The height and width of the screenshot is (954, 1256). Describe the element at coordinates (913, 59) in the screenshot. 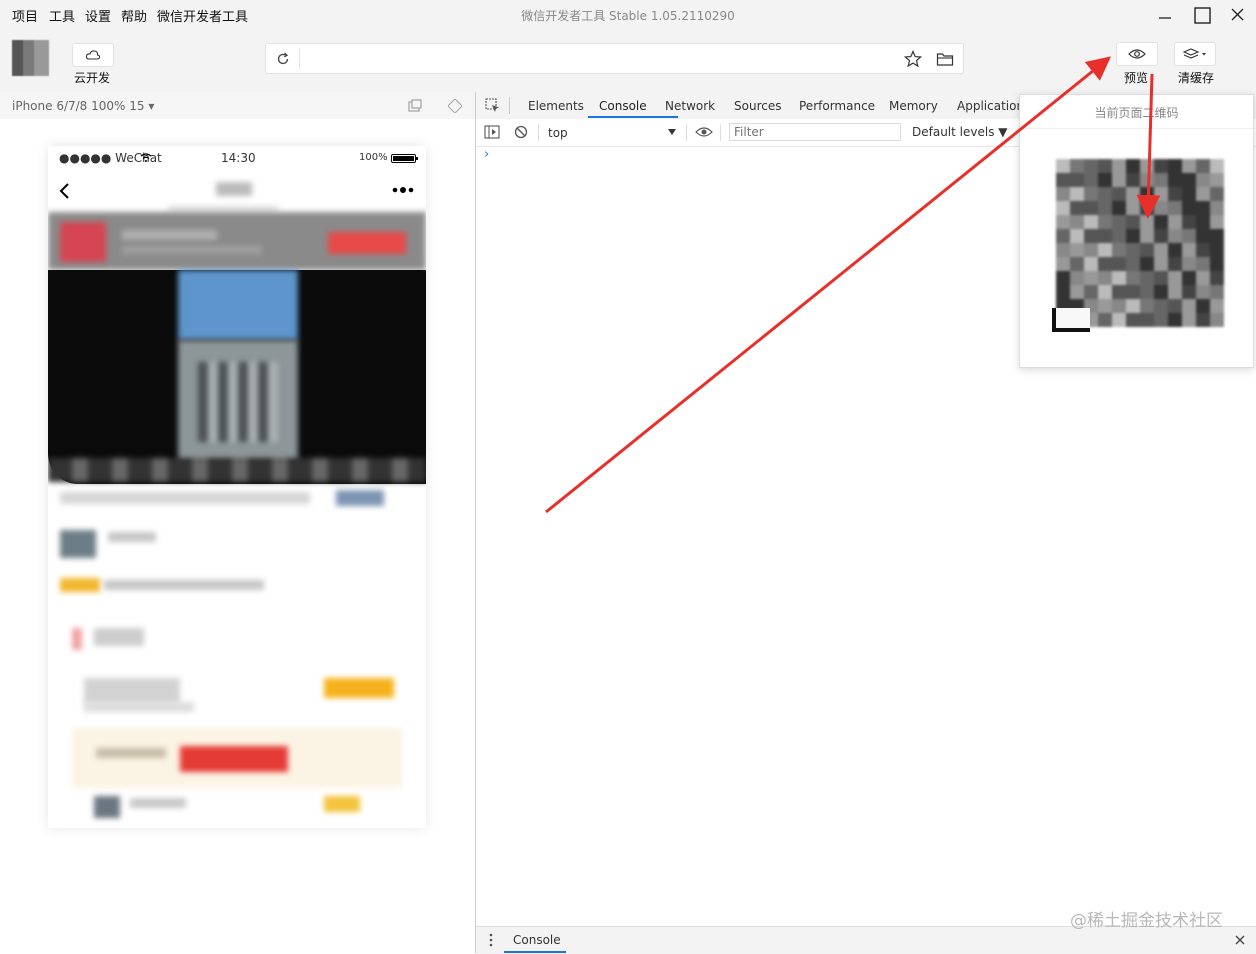

I see `star-icon` at that location.